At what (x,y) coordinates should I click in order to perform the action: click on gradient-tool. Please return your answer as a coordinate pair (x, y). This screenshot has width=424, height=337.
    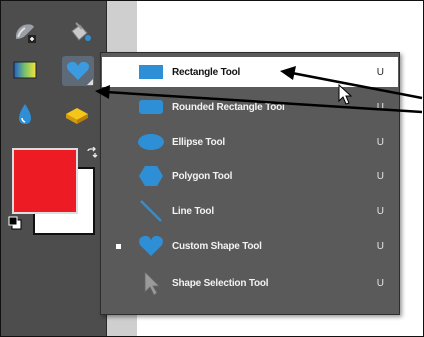
    Looking at the image, I should click on (25, 70).